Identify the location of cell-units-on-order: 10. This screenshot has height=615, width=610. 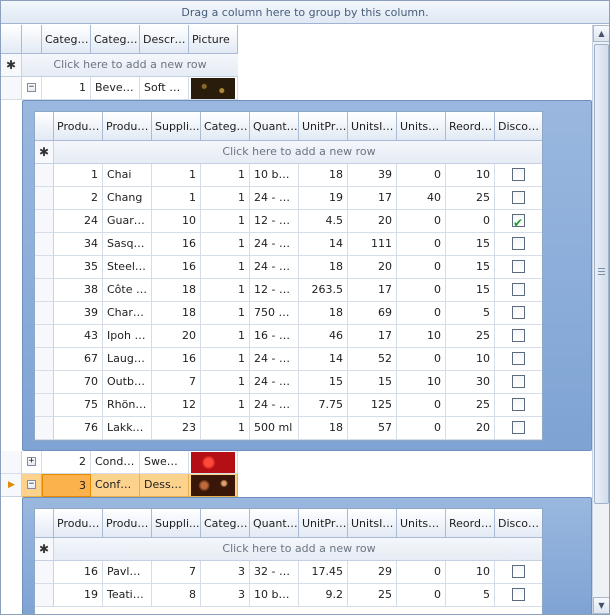
(421, 336).